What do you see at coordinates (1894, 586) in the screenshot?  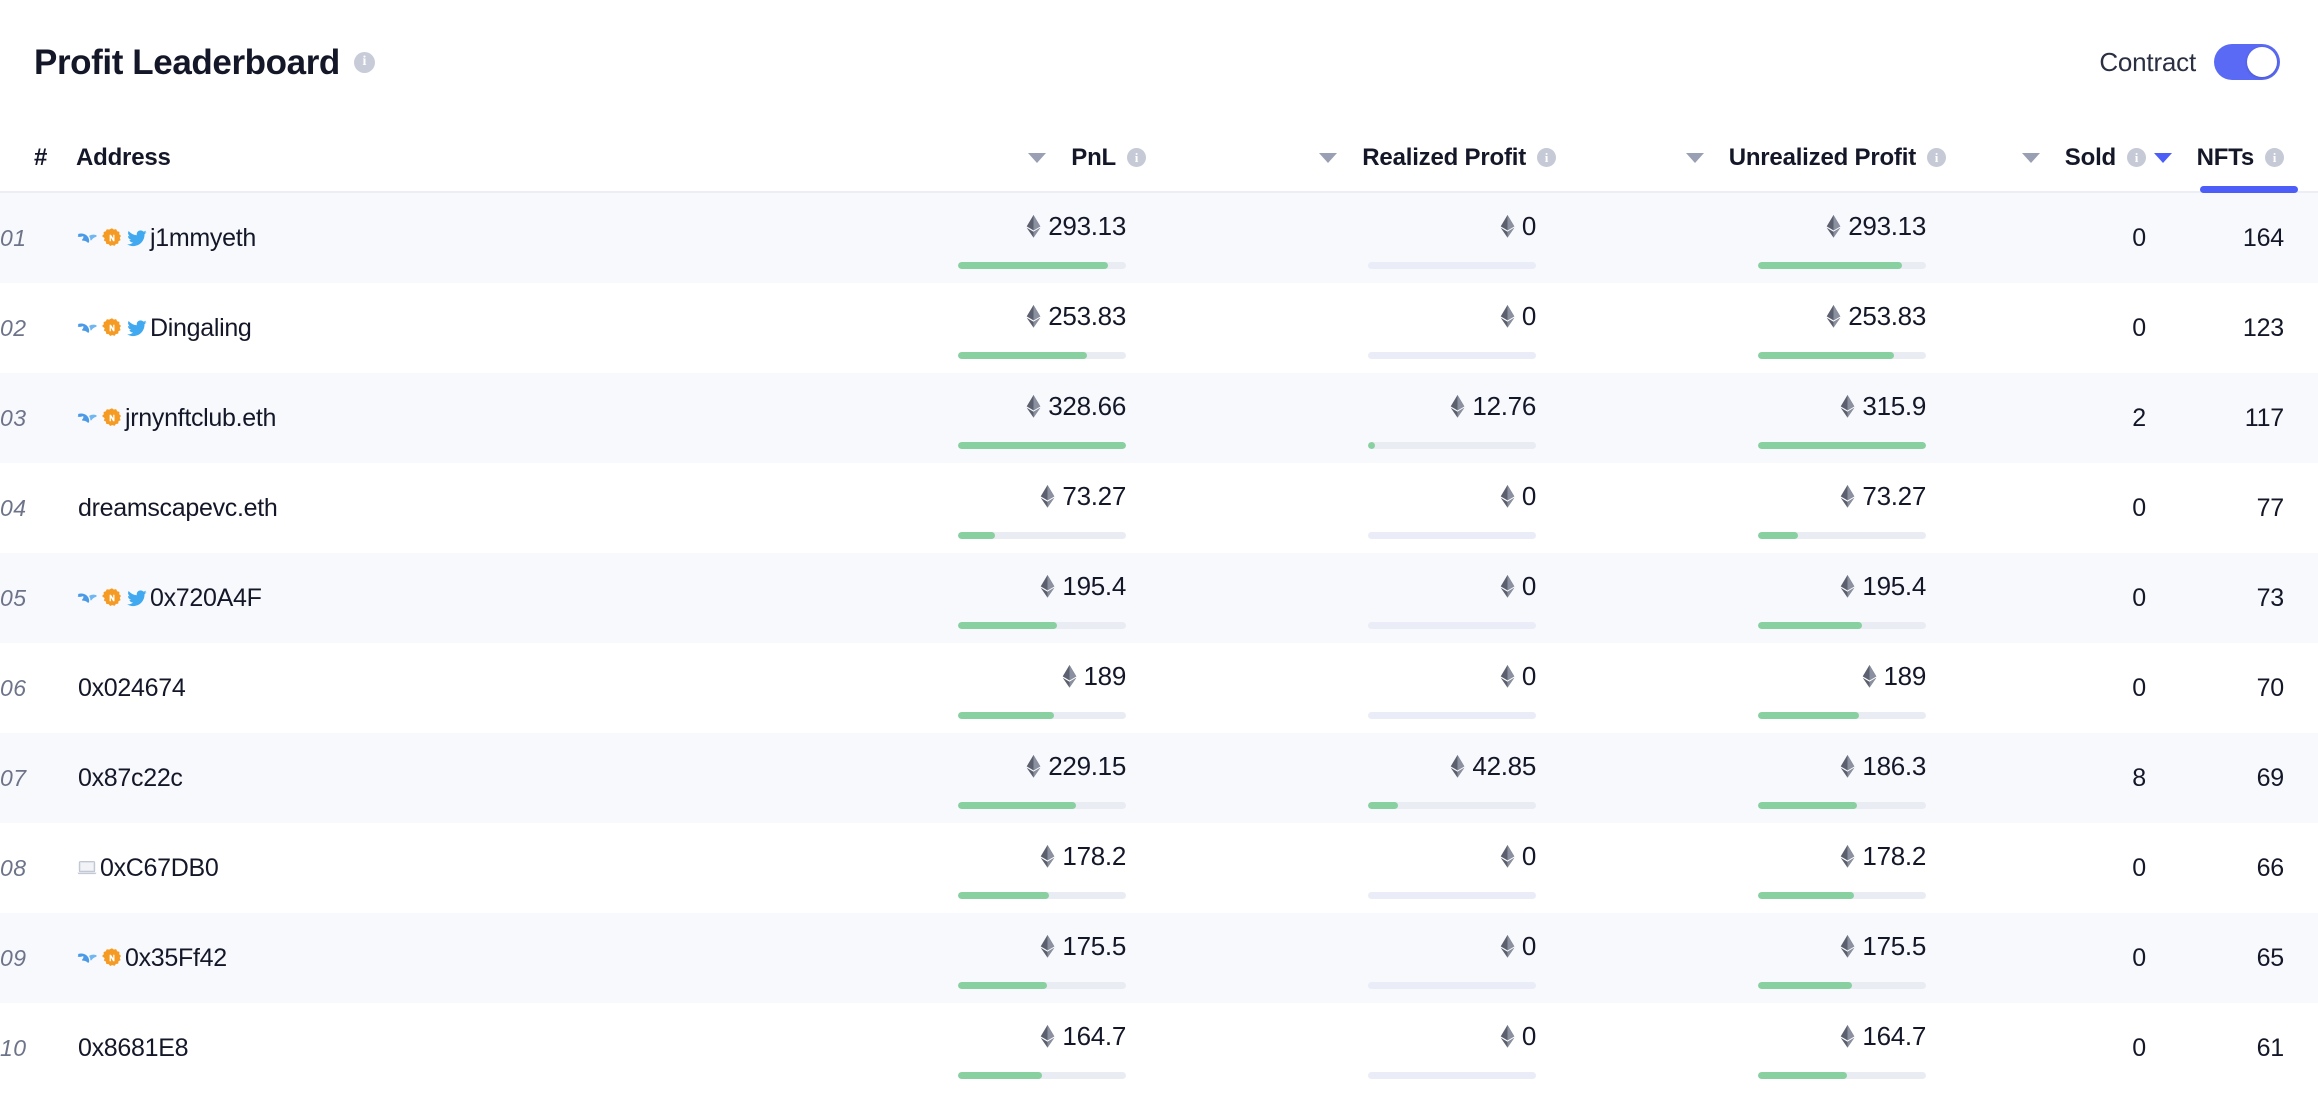 I see `unrealized-profit-value: 195.4` at bounding box center [1894, 586].